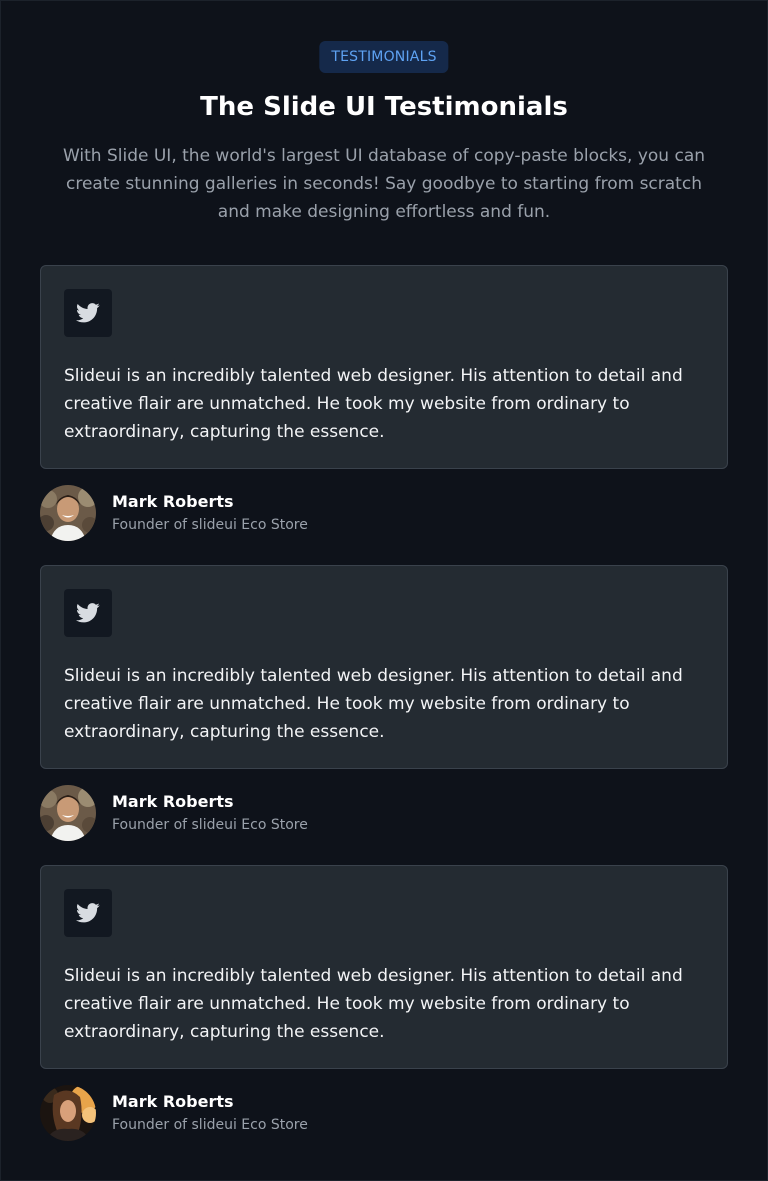 This screenshot has width=768, height=1181. I want to click on section-badge: TESTIMONIALS, so click(384, 57).